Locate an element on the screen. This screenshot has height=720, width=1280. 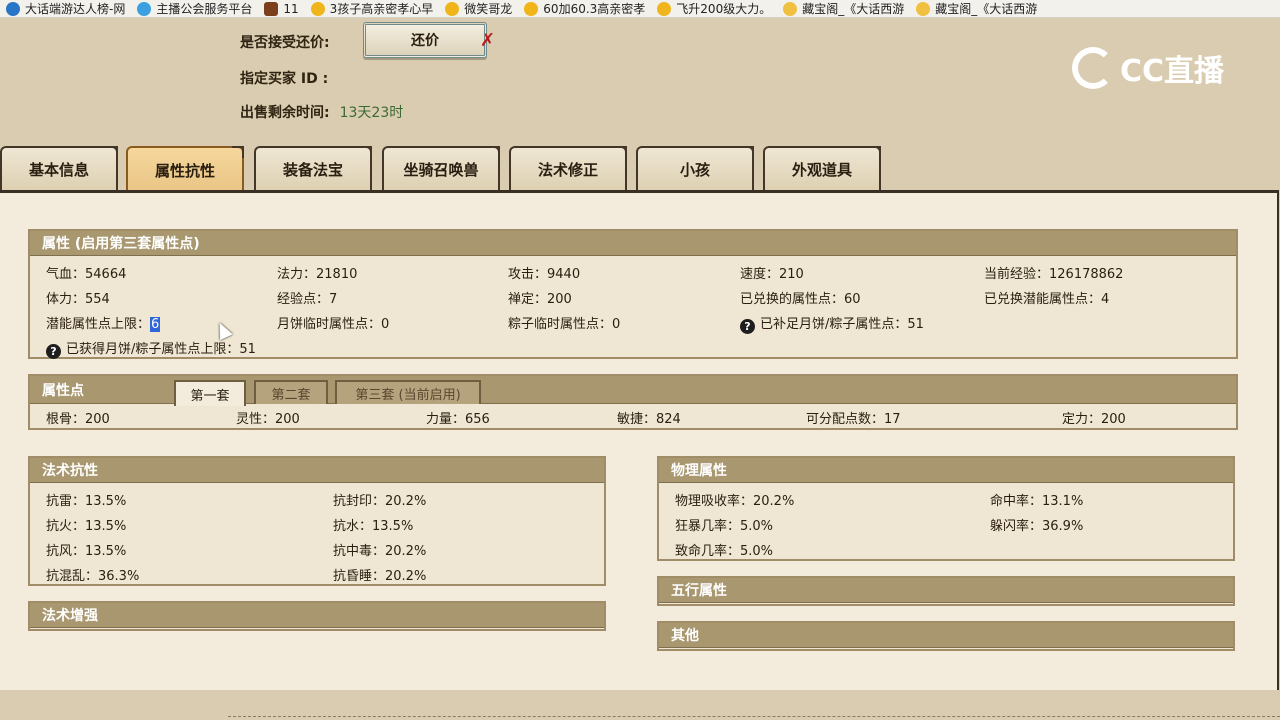
stat-speed: 速度：210 is located at coordinates (772, 274).